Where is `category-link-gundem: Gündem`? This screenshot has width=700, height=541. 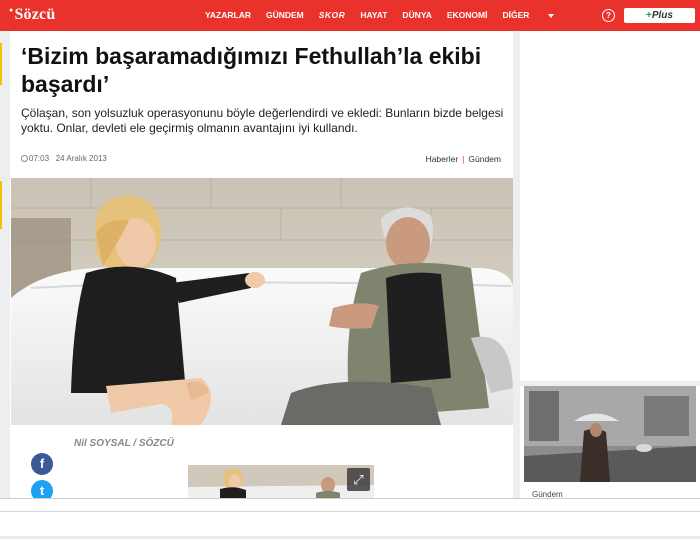
category-link-gundem: Gündem is located at coordinates (484, 159).